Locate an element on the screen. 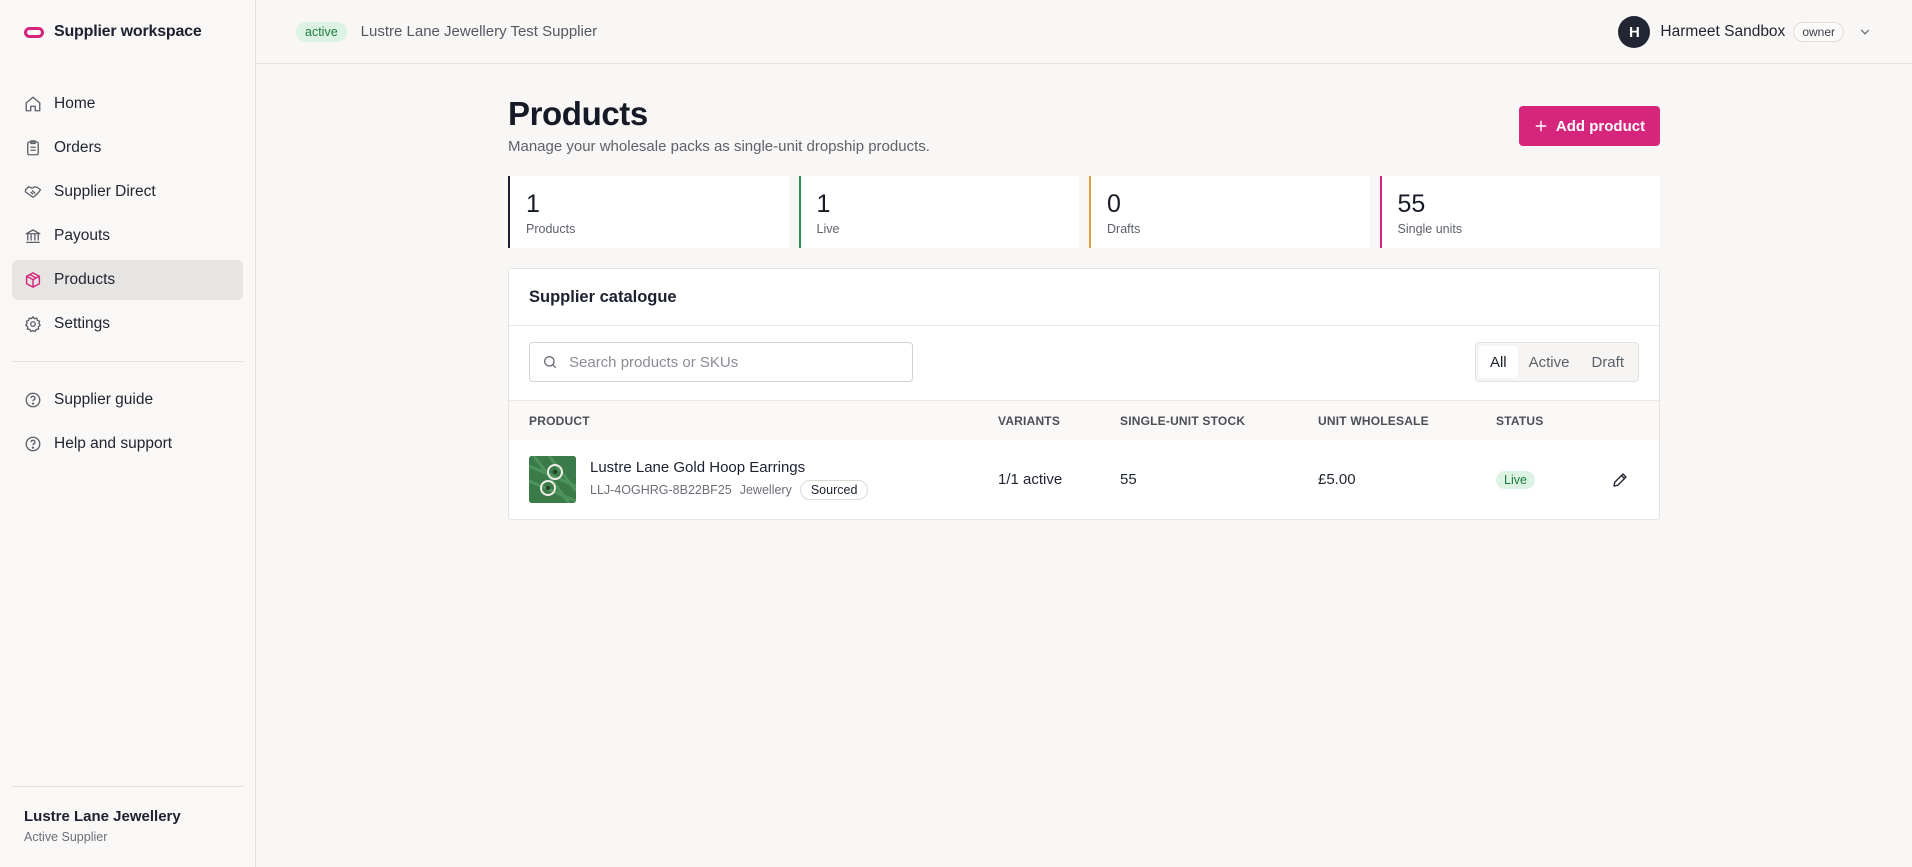  avatar: H is located at coordinates (1634, 32).